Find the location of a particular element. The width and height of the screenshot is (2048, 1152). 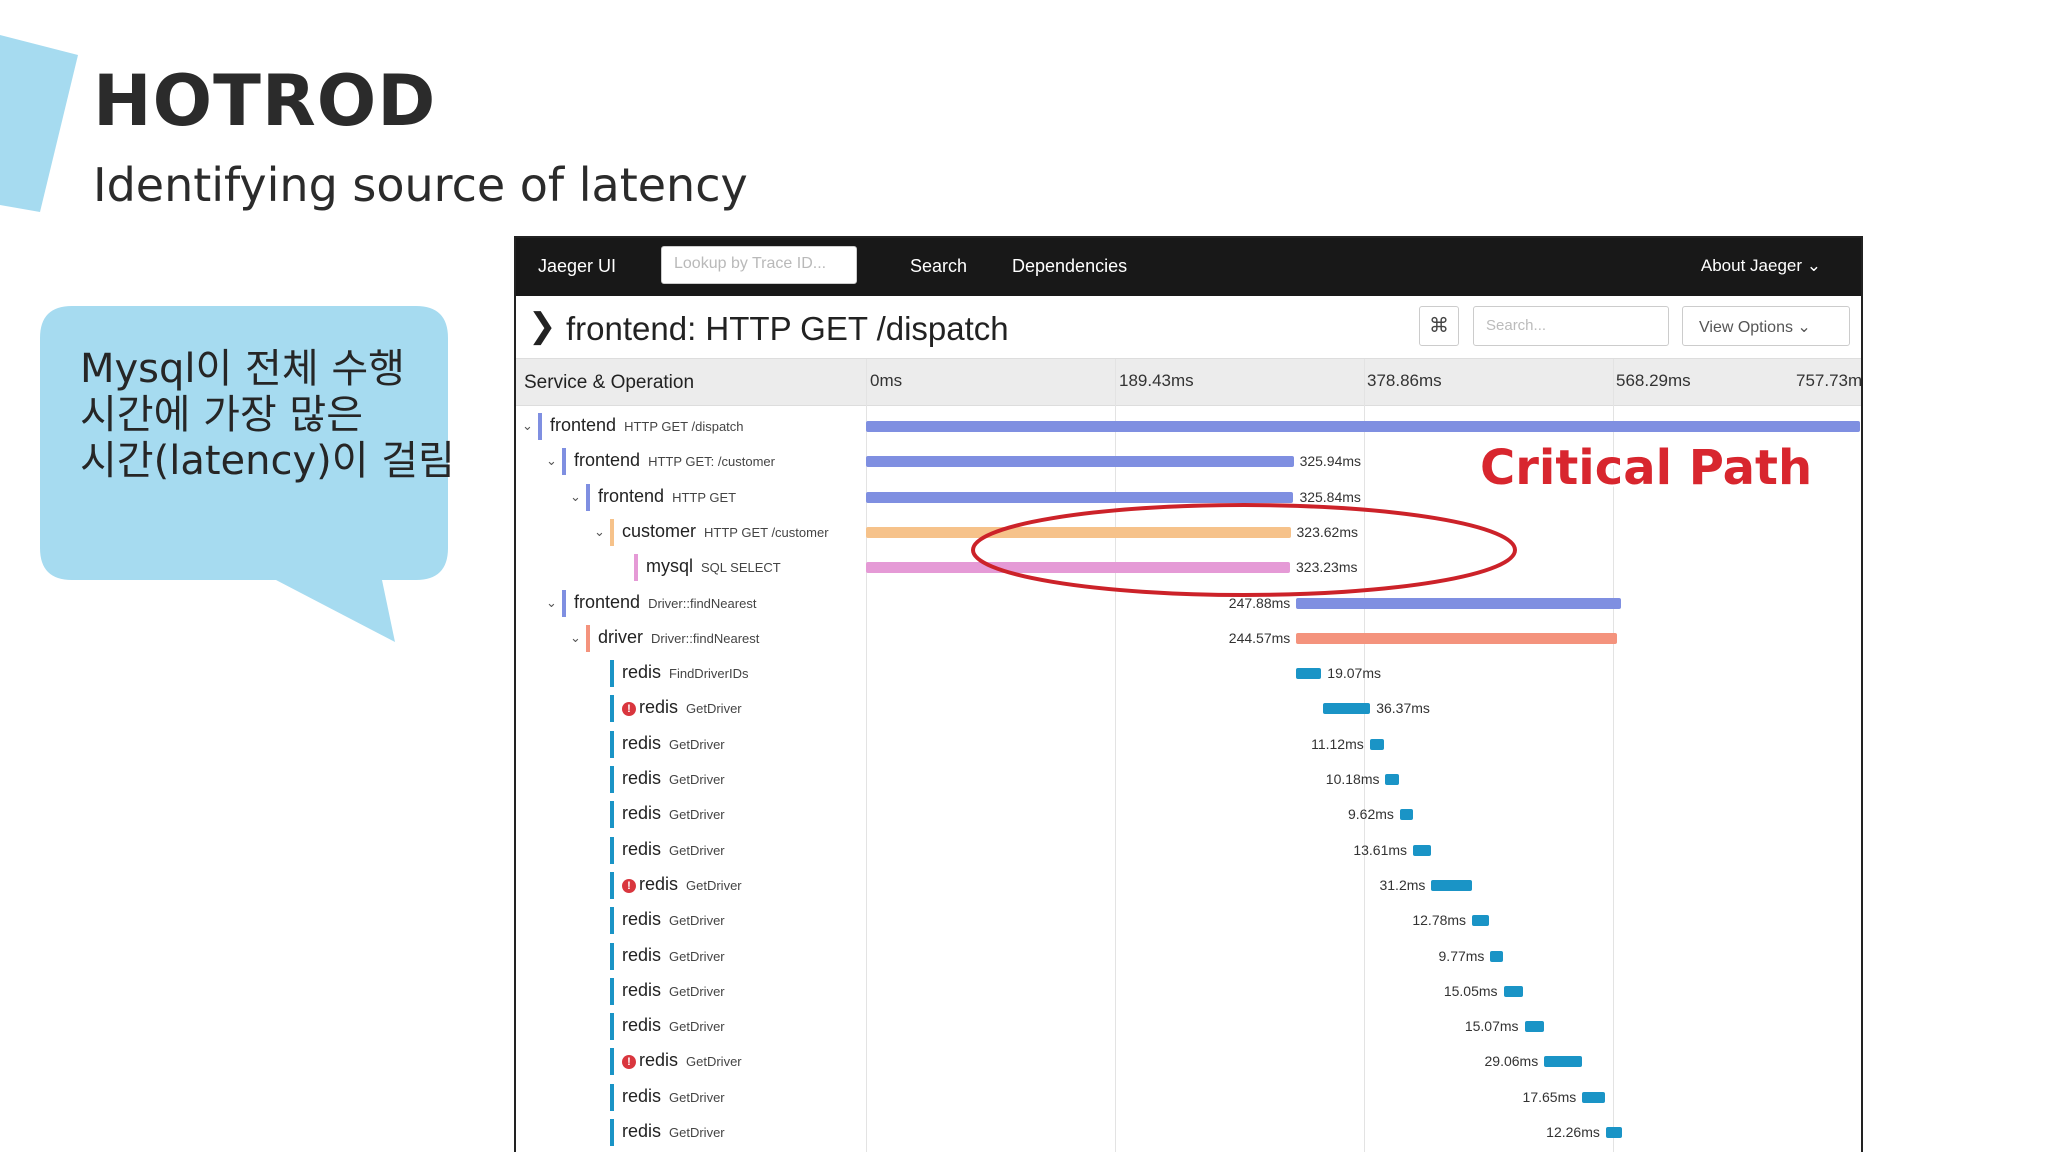

span-row: ⌄ driver Driver::findNearest 244.57ms is located at coordinates (1188, 638).